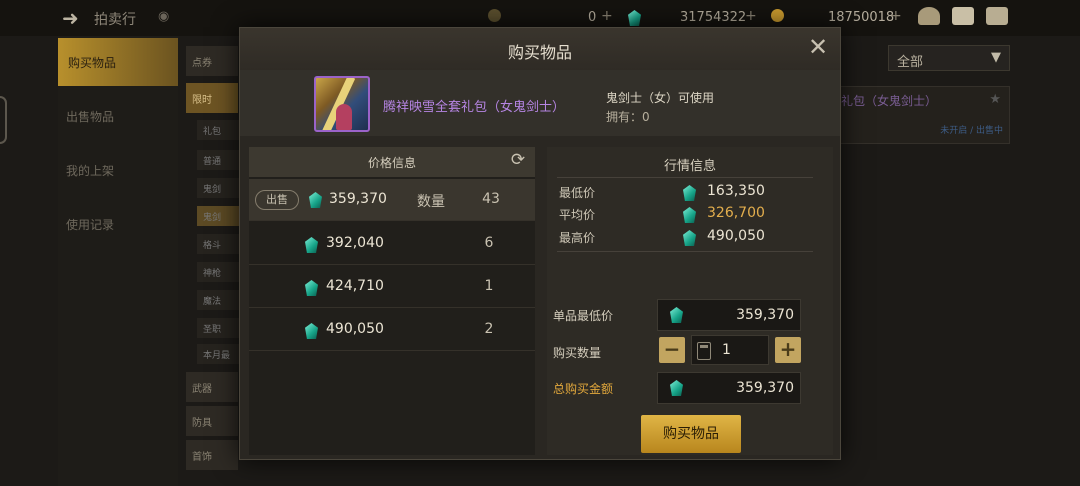 This screenshot has width=1080, height=486. I want to click on hat-icon, so click(929, 16).